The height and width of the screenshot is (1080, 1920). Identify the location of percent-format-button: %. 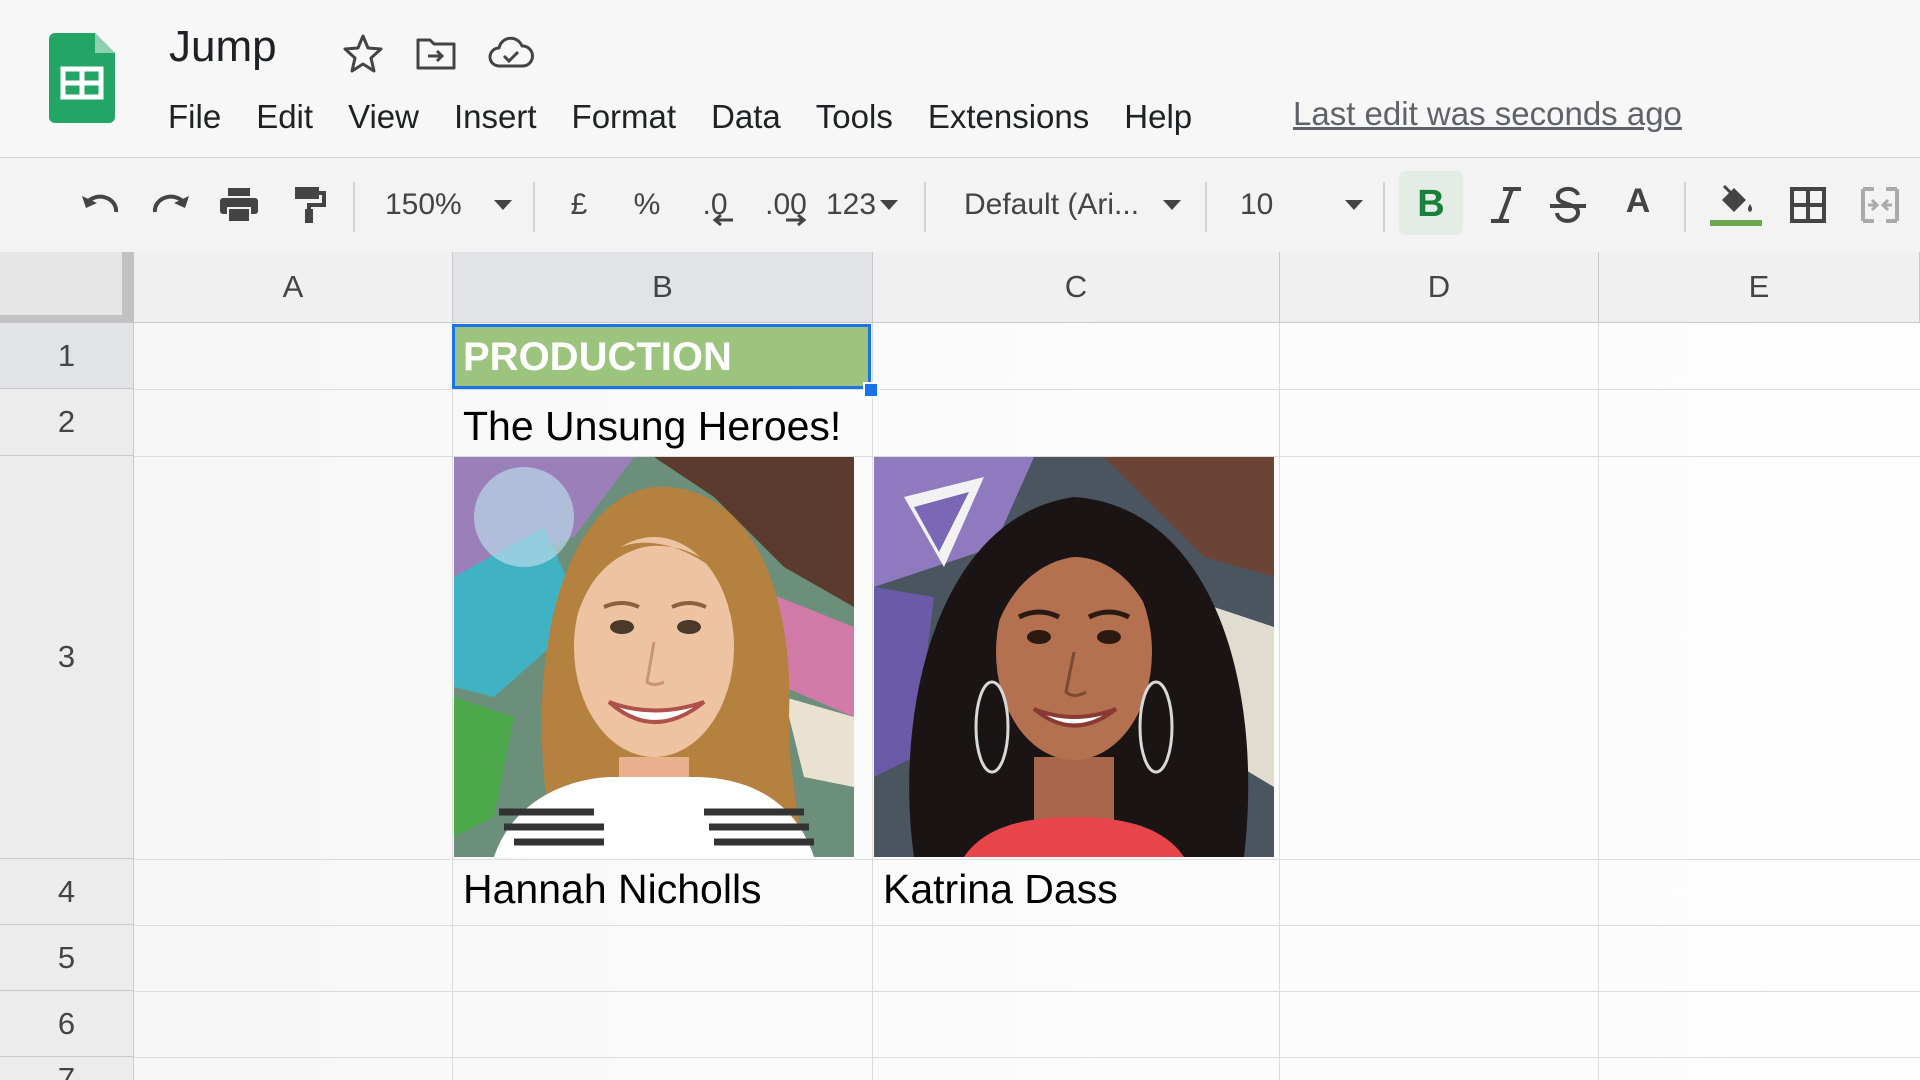
(647, 205).